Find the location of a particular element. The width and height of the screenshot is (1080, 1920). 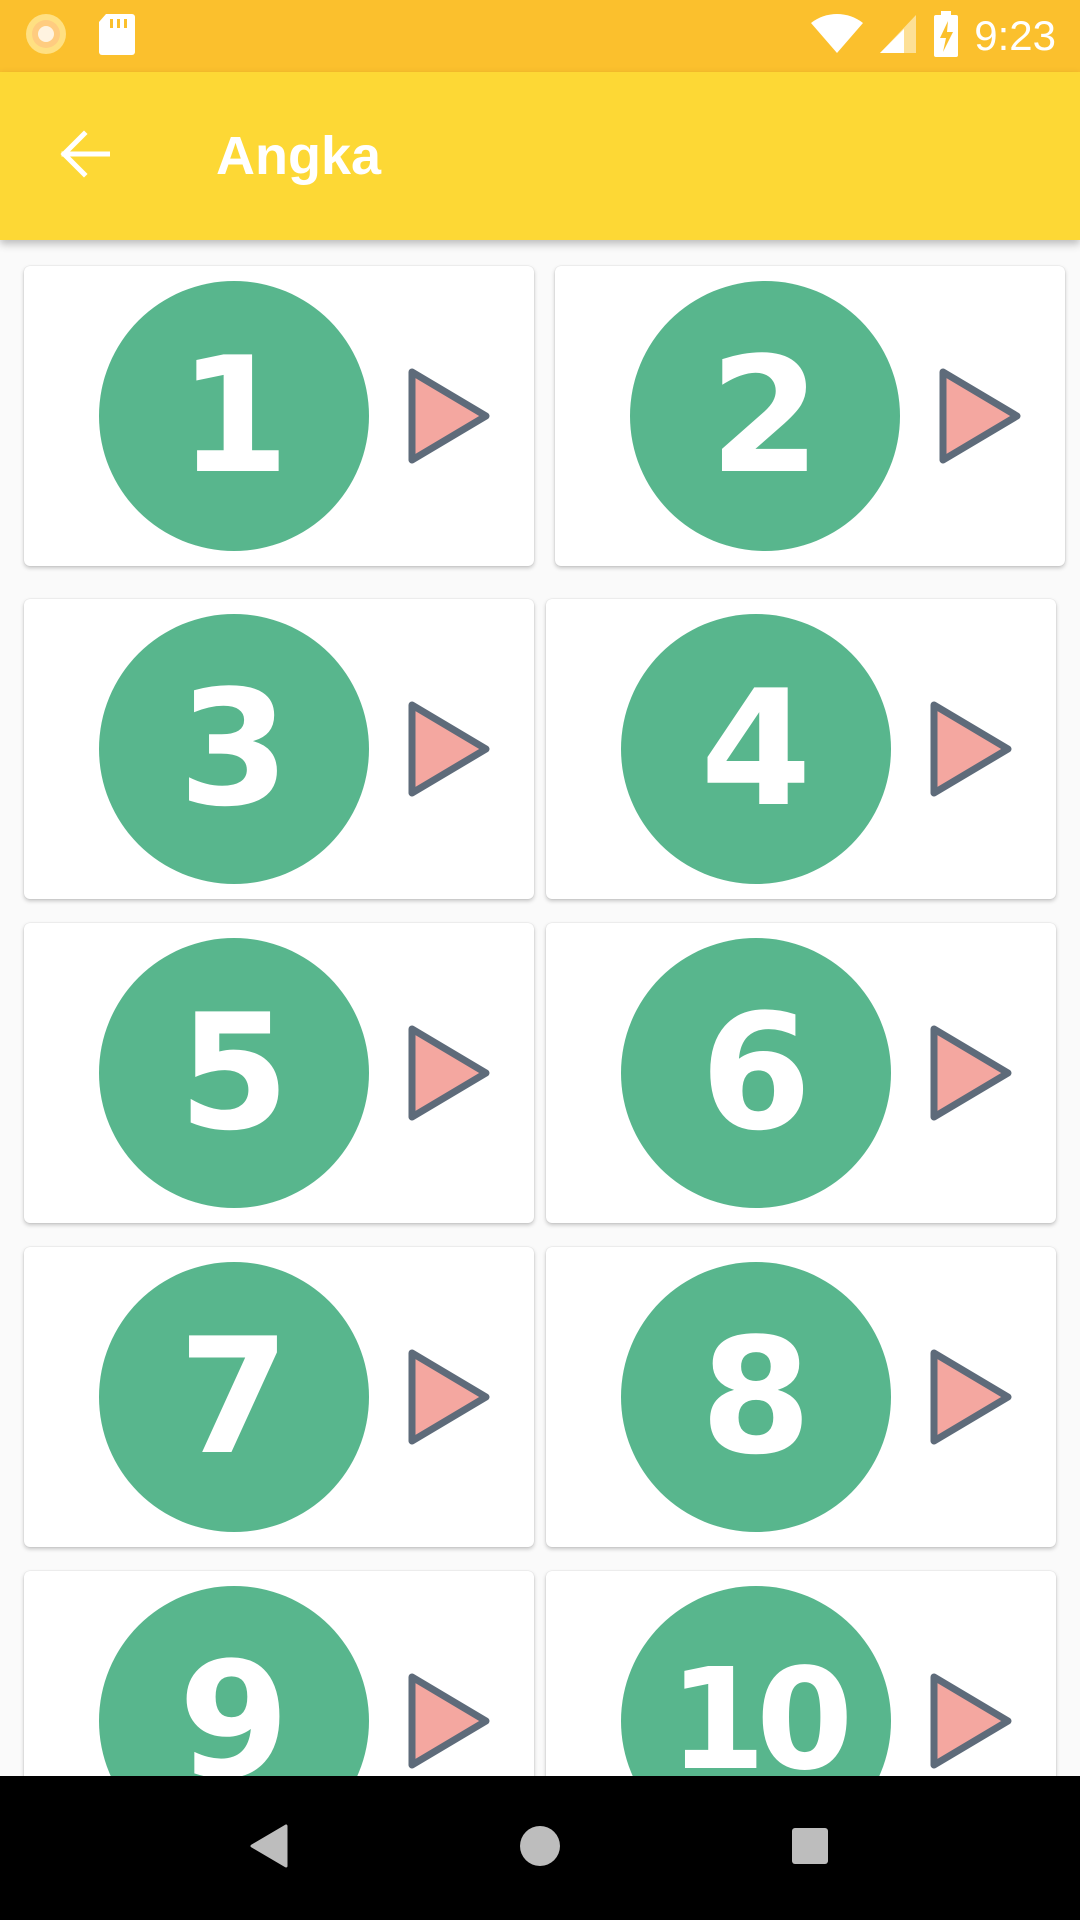

number-label: 7 is located at coordinates (234, 1396).